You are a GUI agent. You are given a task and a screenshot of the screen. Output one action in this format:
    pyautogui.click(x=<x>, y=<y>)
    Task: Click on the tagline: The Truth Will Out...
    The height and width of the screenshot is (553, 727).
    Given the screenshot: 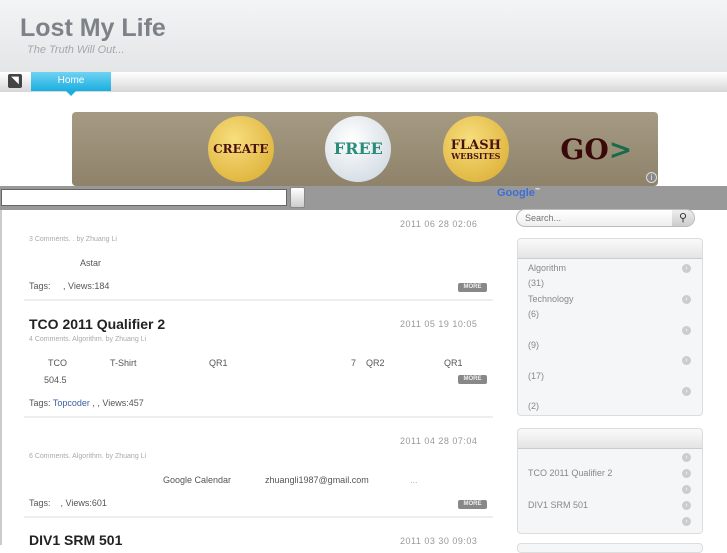 What is the action you would take?
    pyautogui.click(x=76, y=50)
    